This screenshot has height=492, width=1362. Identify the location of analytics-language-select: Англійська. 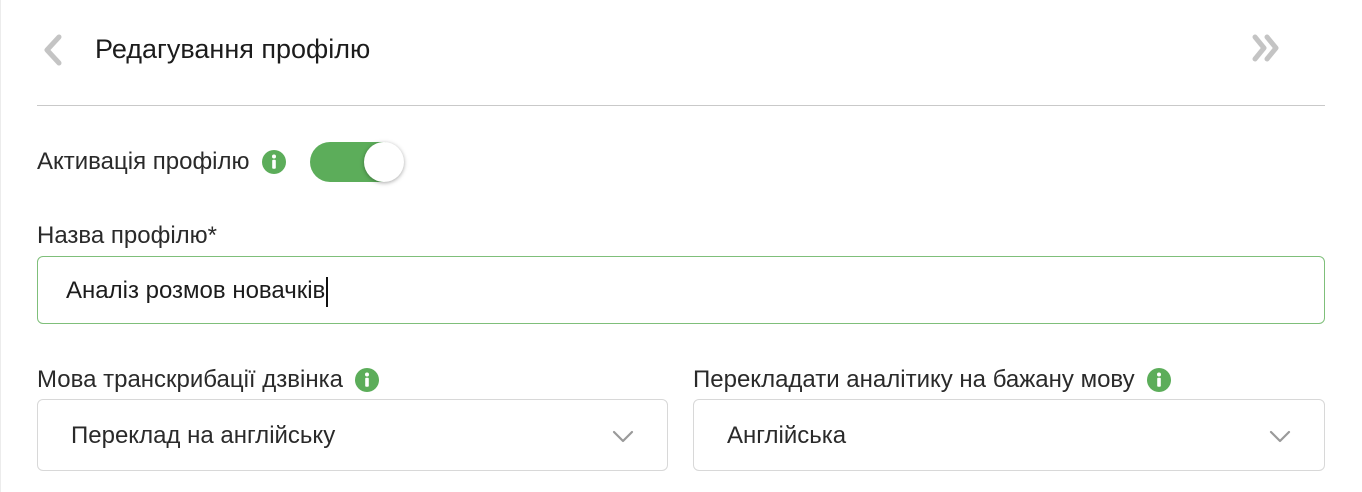
(1009, 435).